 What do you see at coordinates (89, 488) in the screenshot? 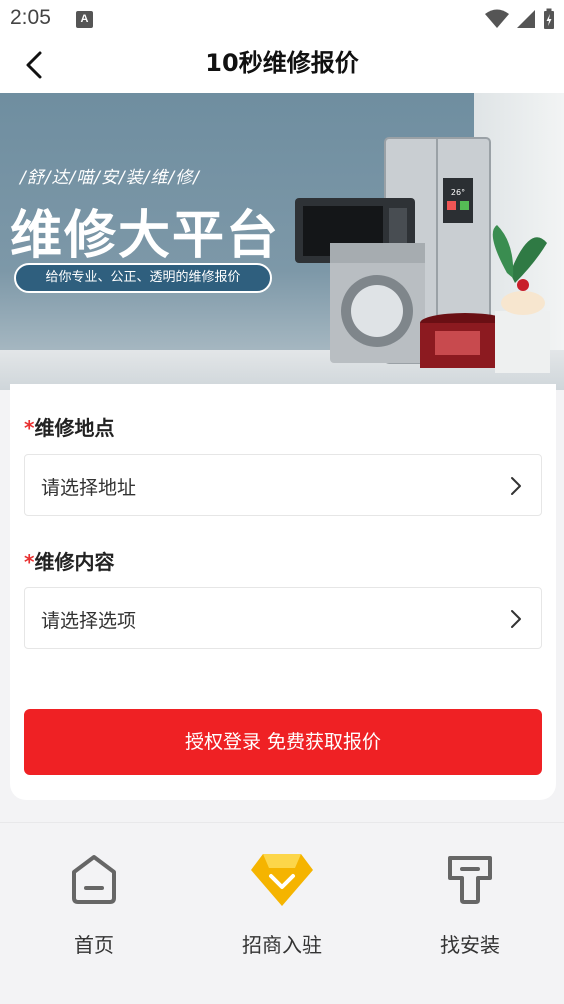
I see `location-select-value: 请选择地址` at bounding box center [89, 488].